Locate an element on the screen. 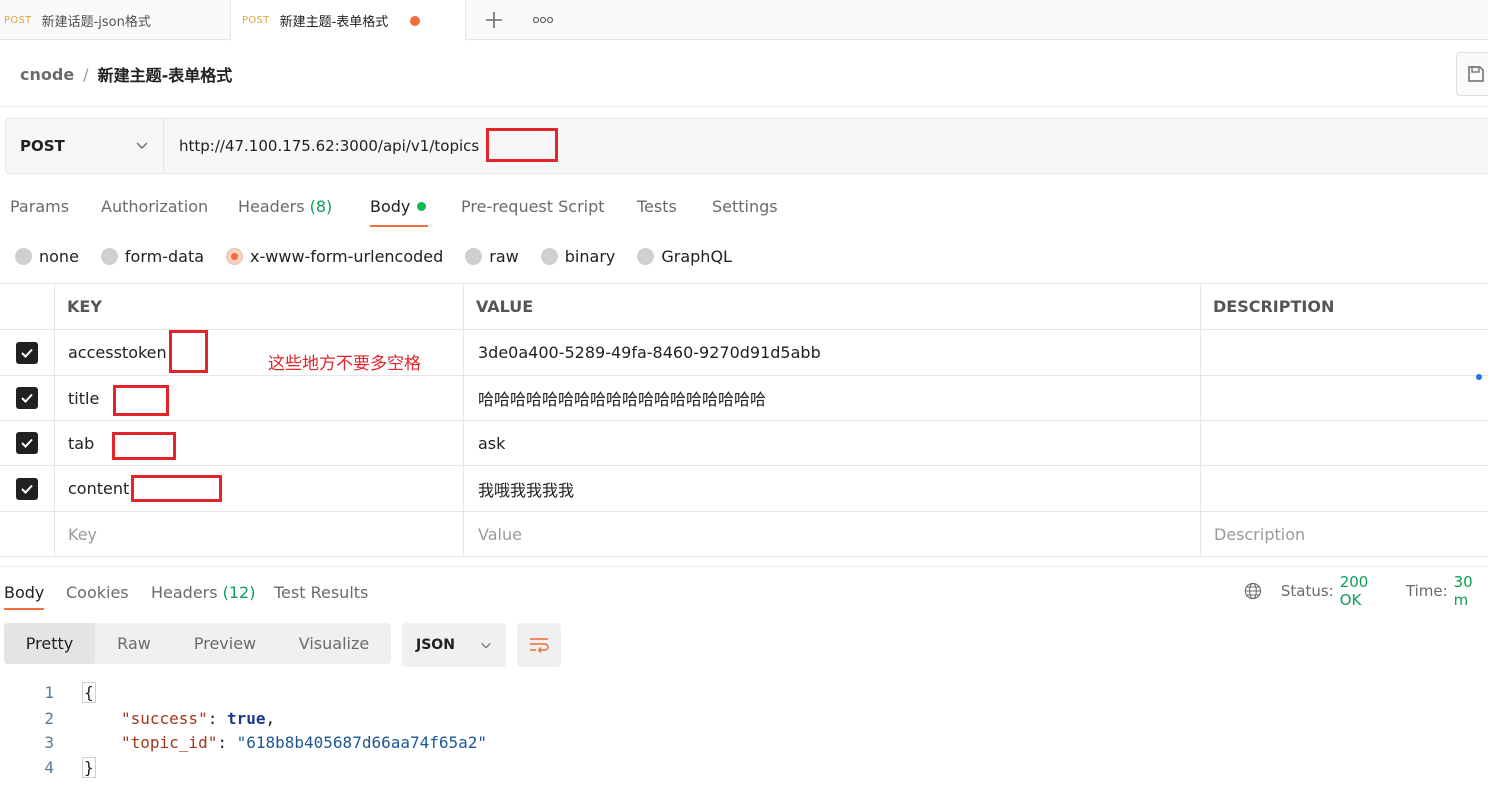 Image resolution: width=1488 pixels, height=798 pixels. json-key: "topic_id" is located at coordinates (169, 742).